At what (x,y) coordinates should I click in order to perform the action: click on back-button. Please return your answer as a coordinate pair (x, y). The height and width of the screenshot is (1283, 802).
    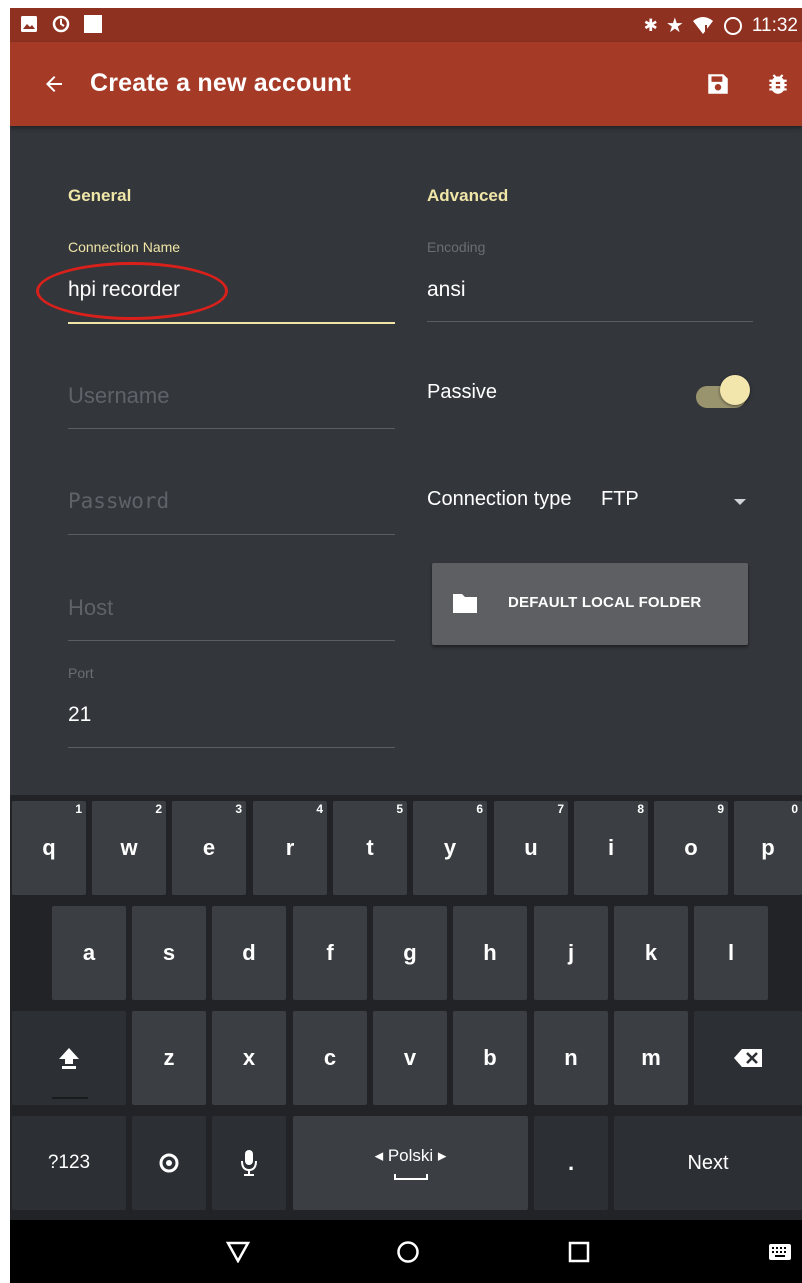
    Looking at the image, I should click on (54, 84).